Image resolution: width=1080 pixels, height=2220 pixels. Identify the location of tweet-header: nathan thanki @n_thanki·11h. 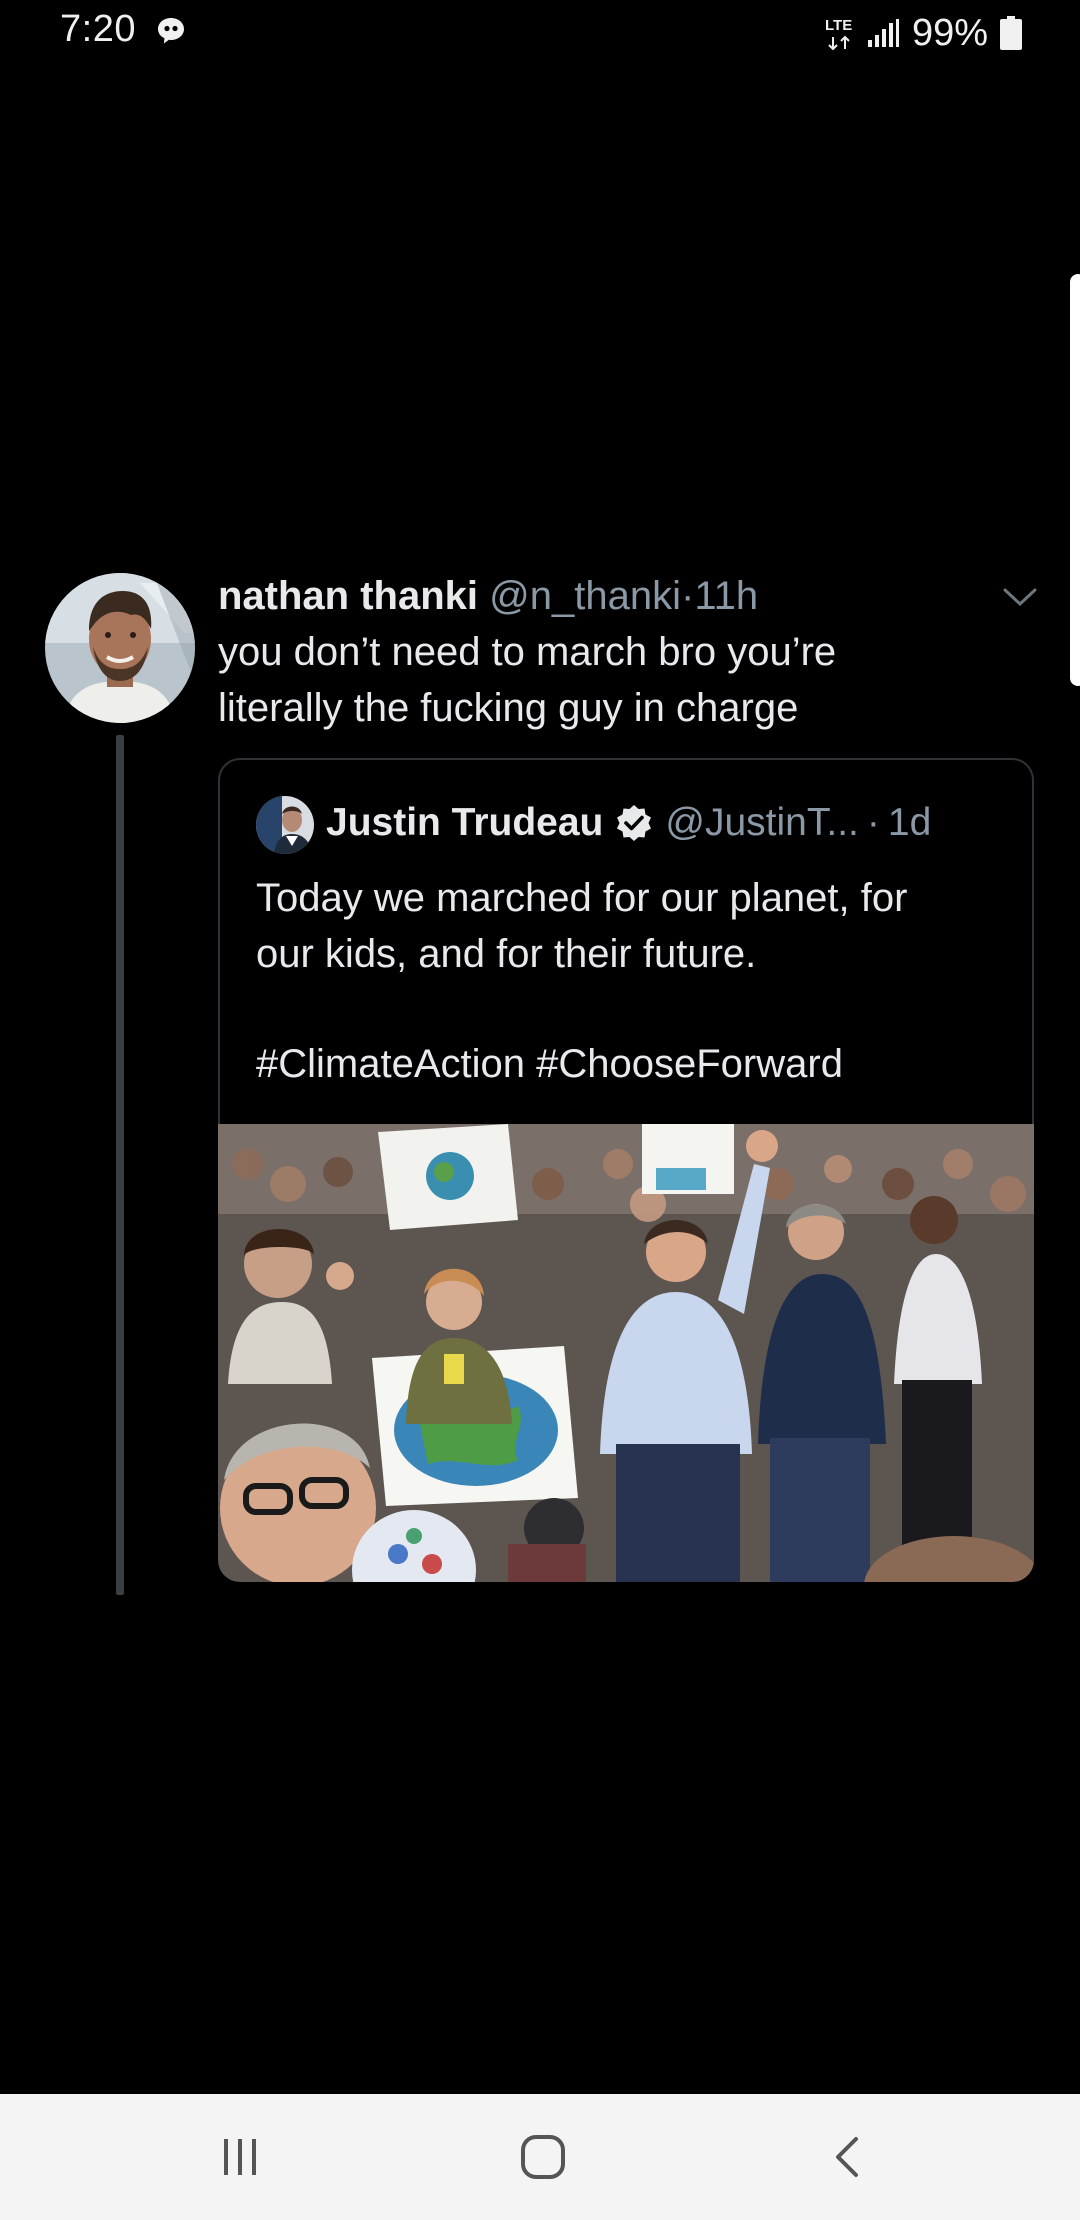
(618, 596).